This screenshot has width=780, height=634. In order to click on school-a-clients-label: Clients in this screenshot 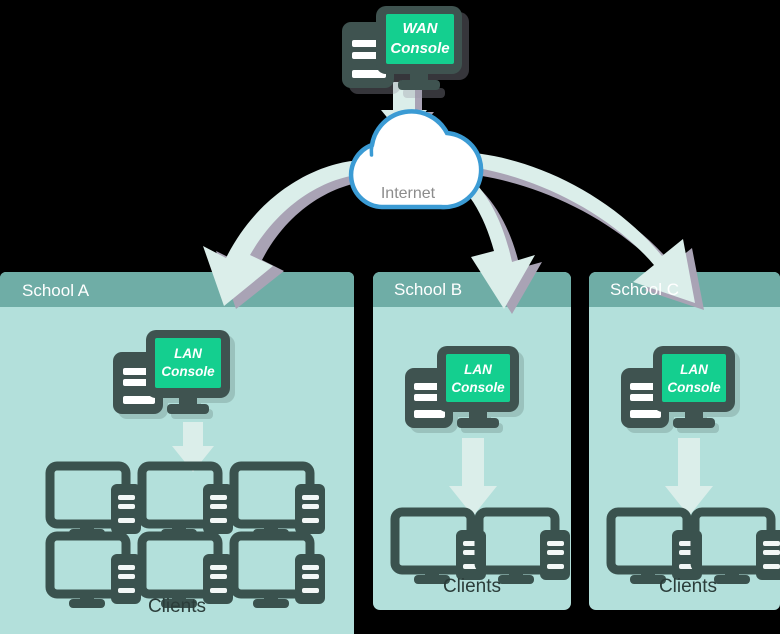, I will do `click(177, 606)`.